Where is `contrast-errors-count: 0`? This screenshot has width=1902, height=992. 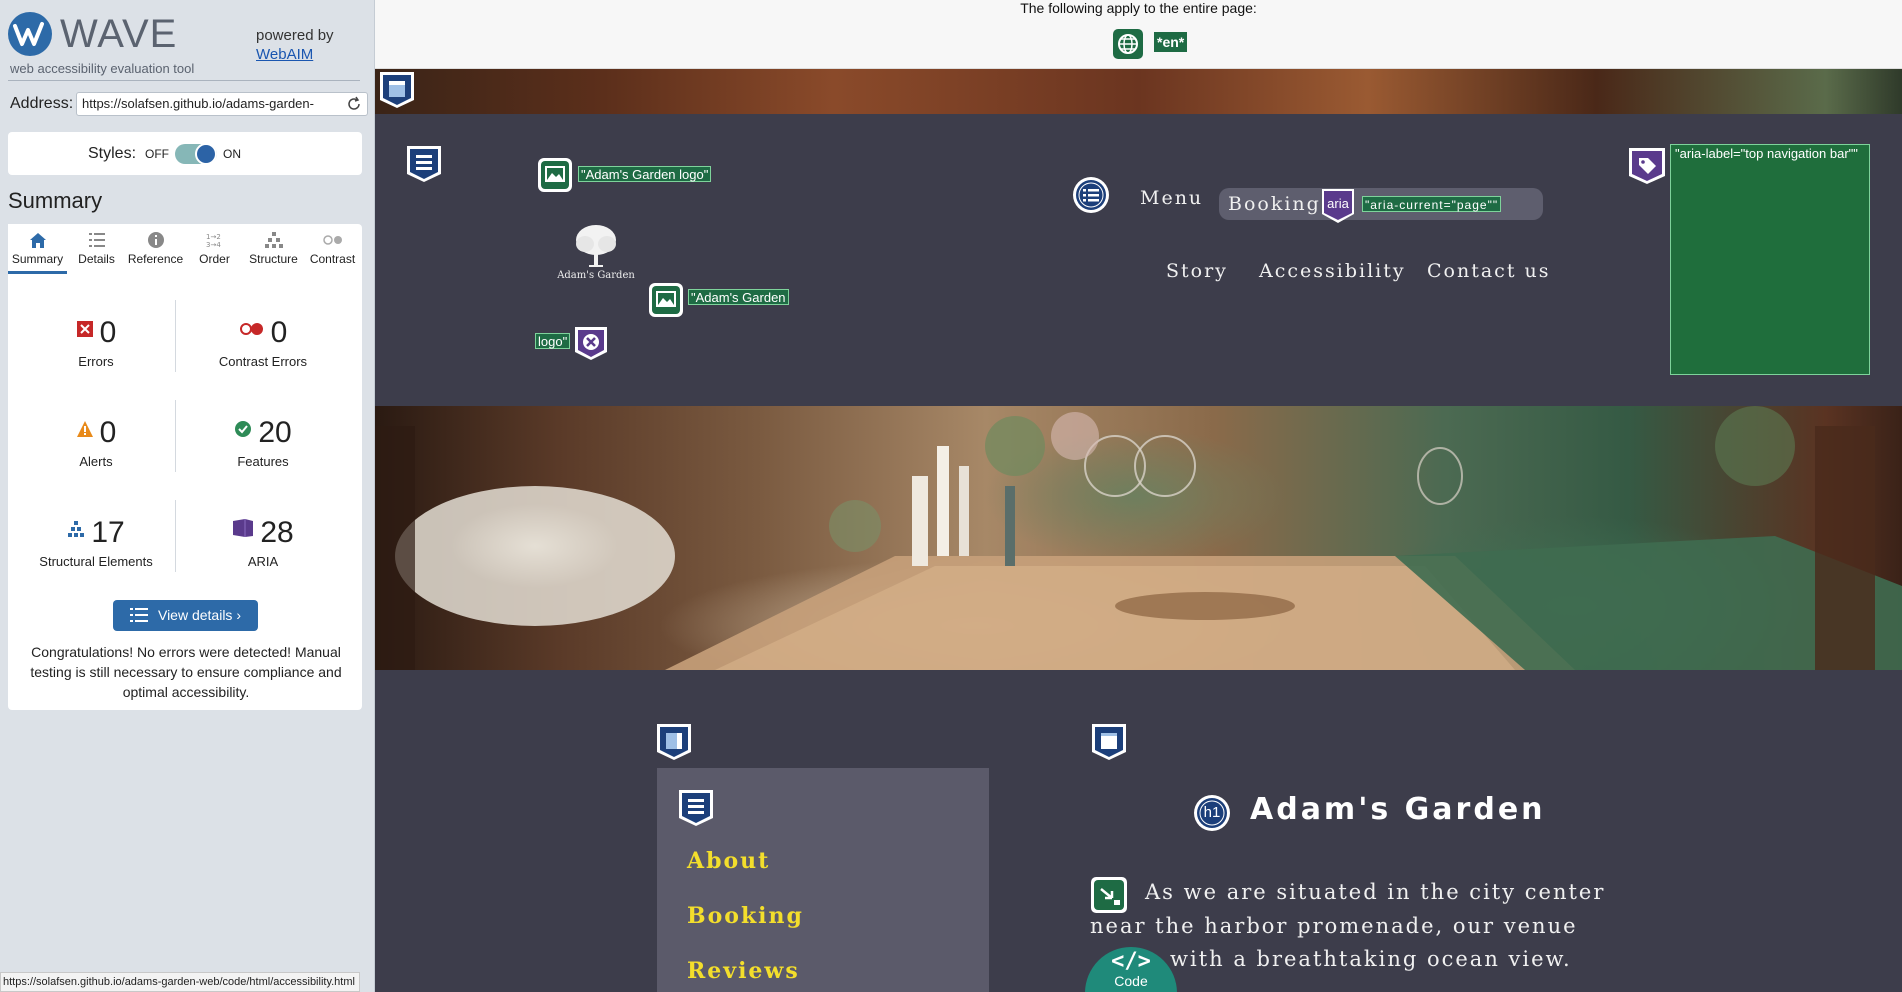
contrast-errors-count: 0 is located at coordinates (279, 332).